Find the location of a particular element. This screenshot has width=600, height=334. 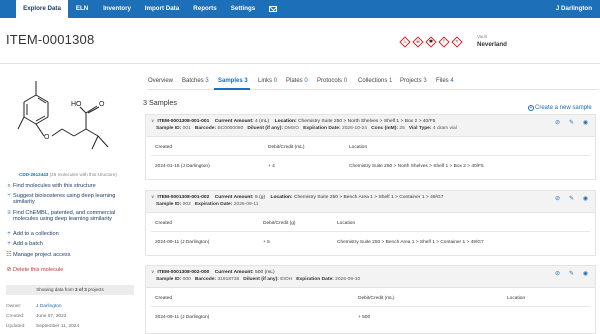

created-label: Created: is located at coordinates (15, 316).